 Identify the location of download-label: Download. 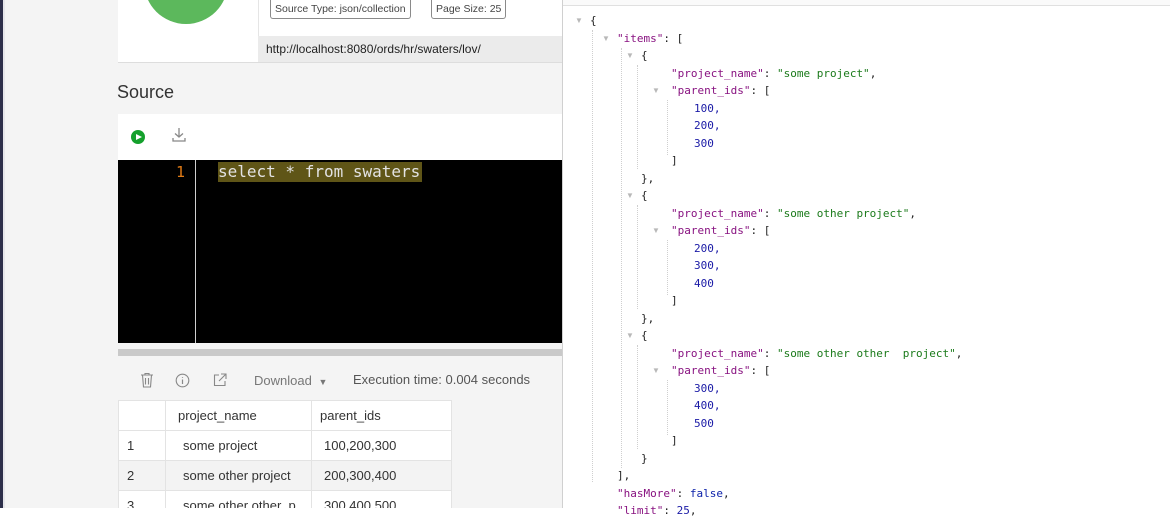
(283, 380).